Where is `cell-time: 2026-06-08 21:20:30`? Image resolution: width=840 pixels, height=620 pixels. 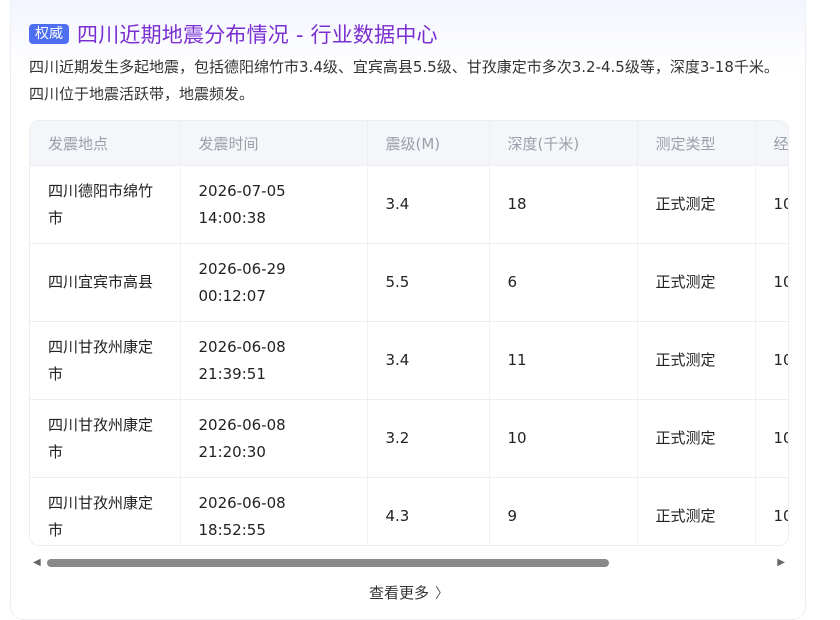
cell-time: 2026-06-08 21:20:30 is located at coordinates (274, 438).